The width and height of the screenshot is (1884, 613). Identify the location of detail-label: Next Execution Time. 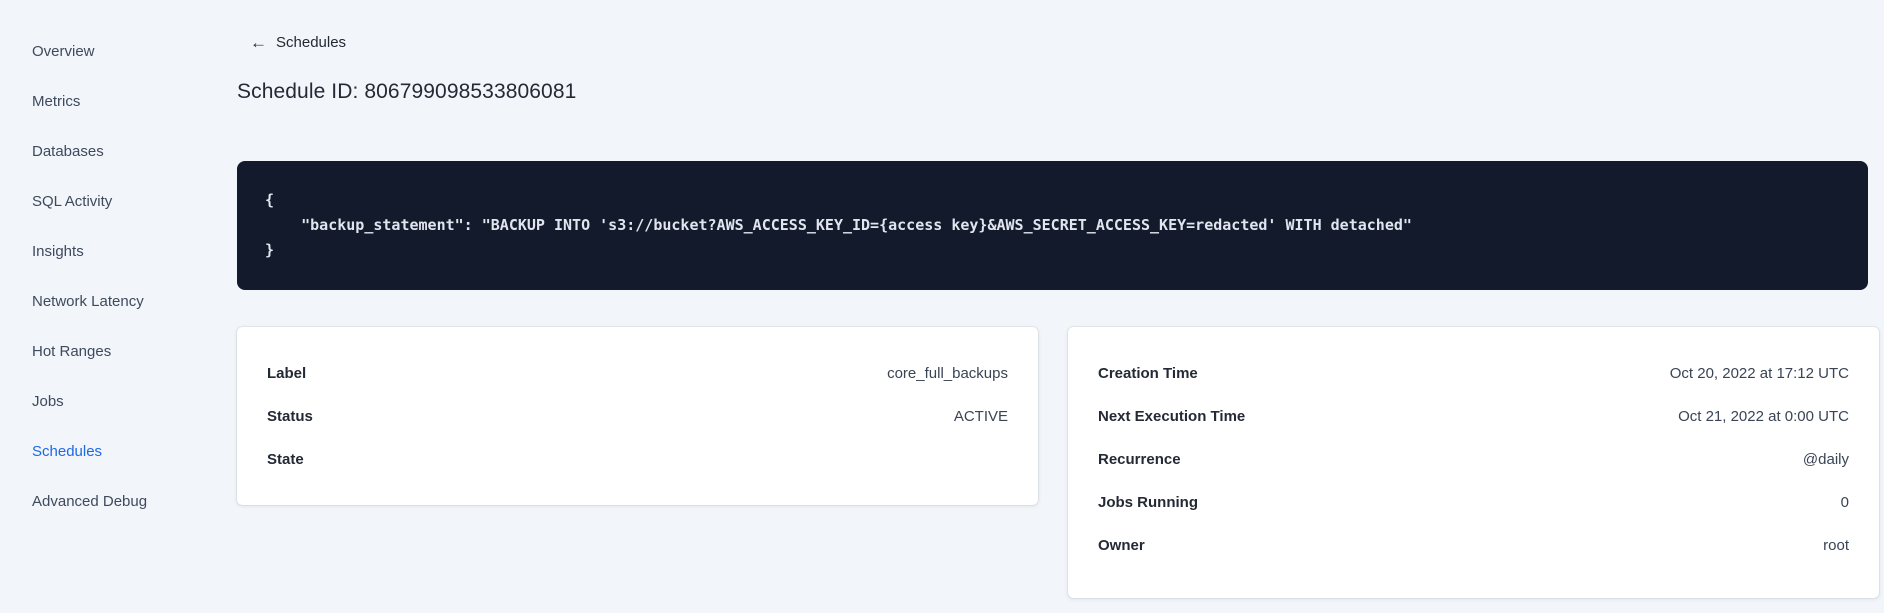
(1172, 416).